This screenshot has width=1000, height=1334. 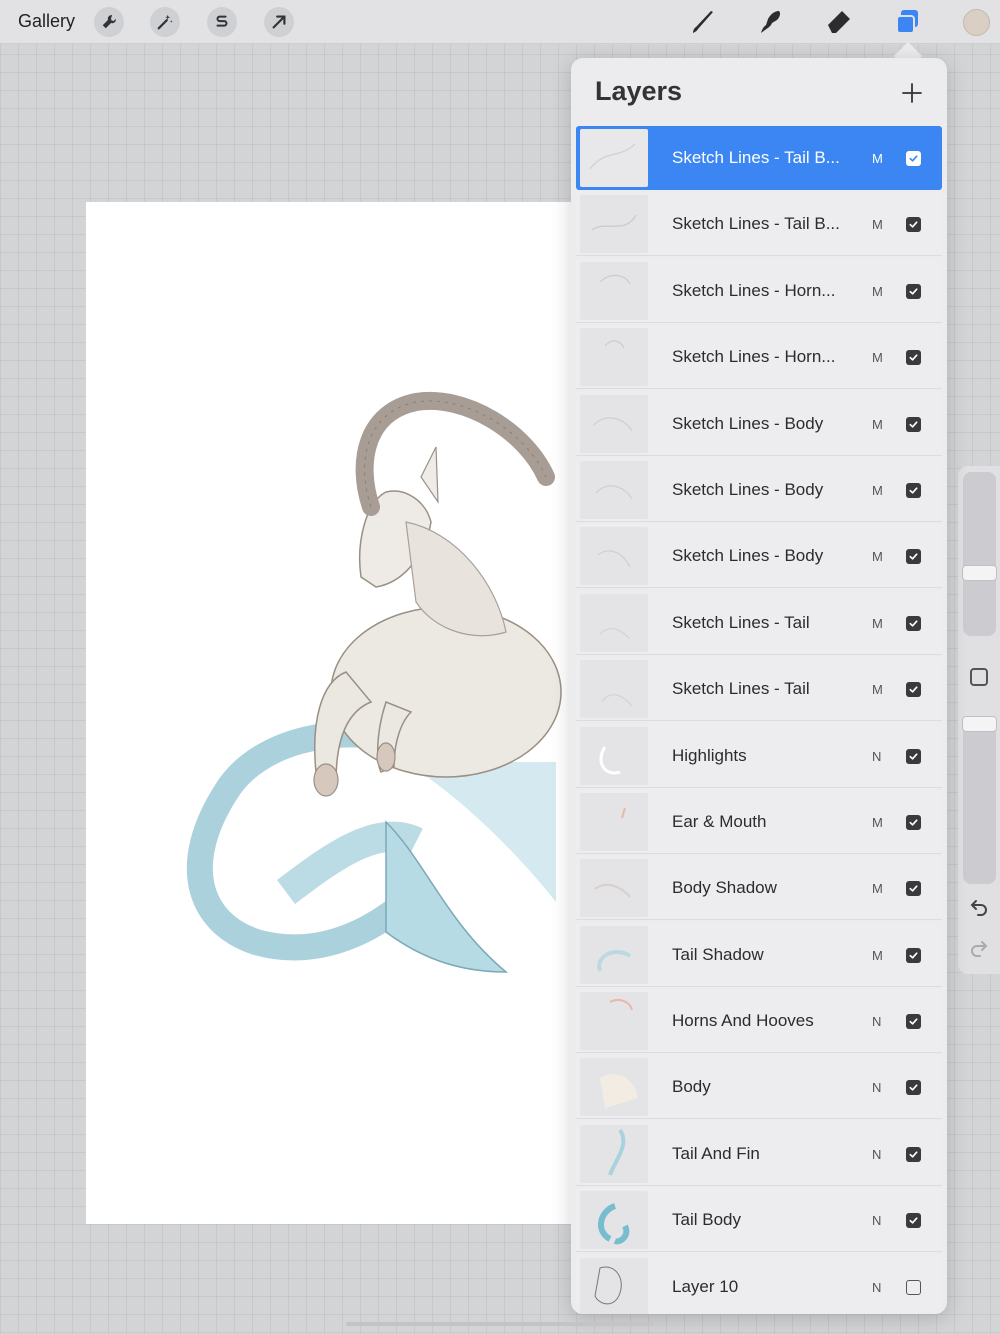 I want to click on color-picker-swatch, so click(x=976, y=22).